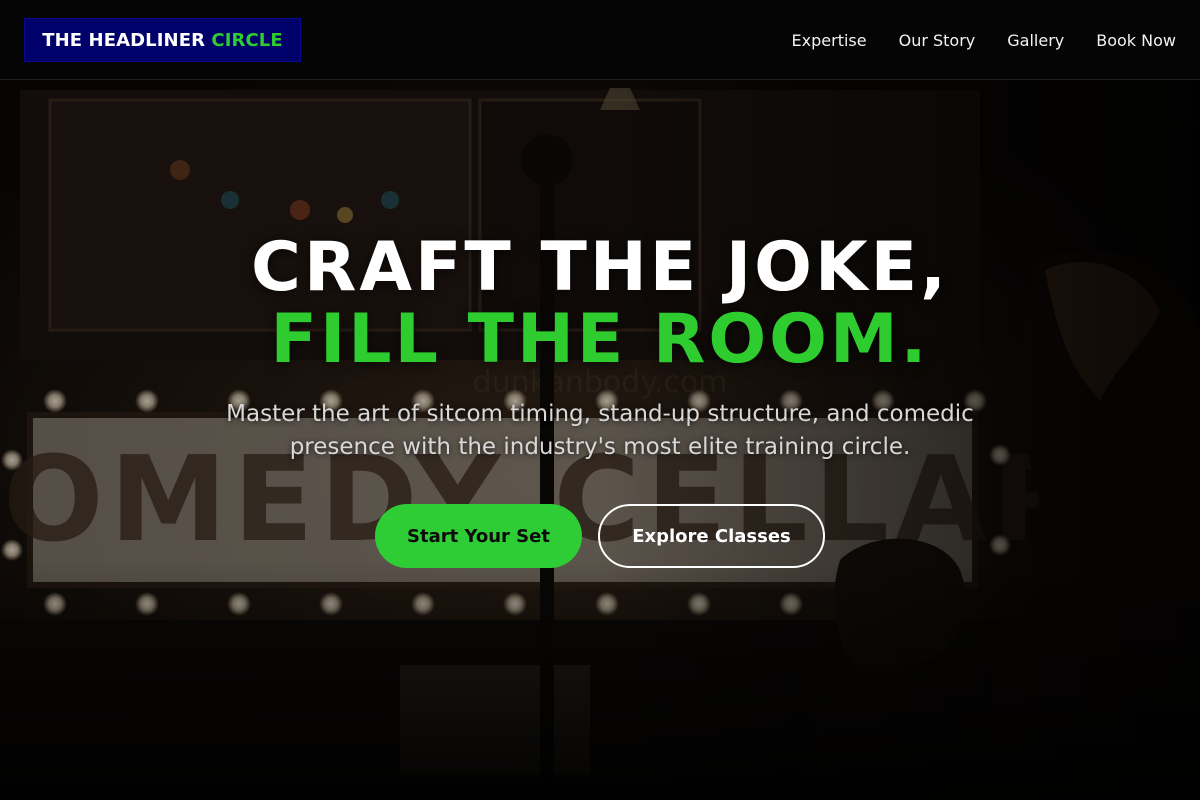 This screenshot has height=800, width=1200. I want to click on brand-logo: THE HEADLINER CIRCLE, so click(162, 40).